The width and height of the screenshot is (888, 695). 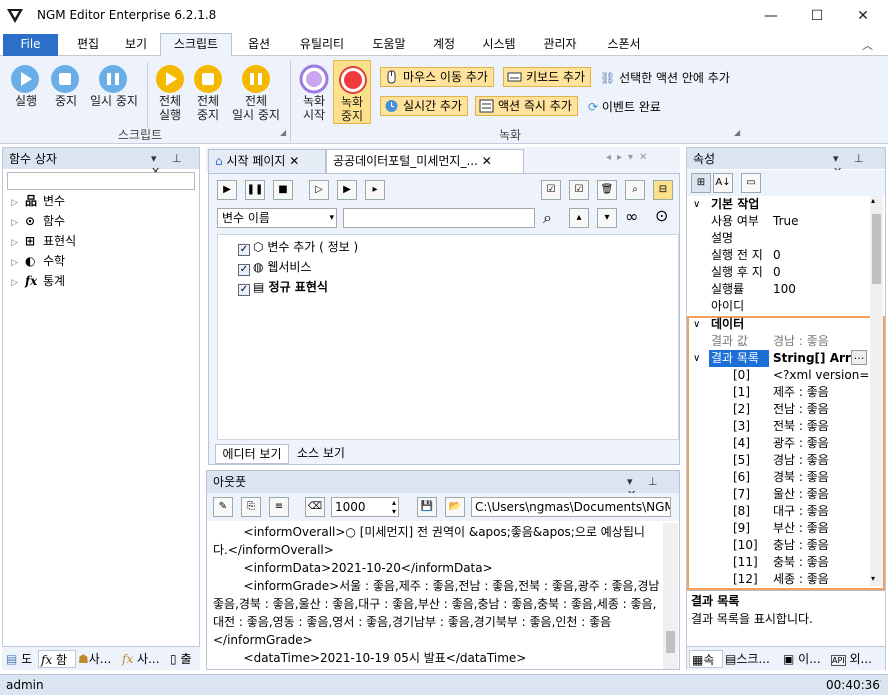 What do you see at coordinates (723, 183) in the screenshot?
I see `alphabetical-button: A↓` at bounding box center [723, 183].